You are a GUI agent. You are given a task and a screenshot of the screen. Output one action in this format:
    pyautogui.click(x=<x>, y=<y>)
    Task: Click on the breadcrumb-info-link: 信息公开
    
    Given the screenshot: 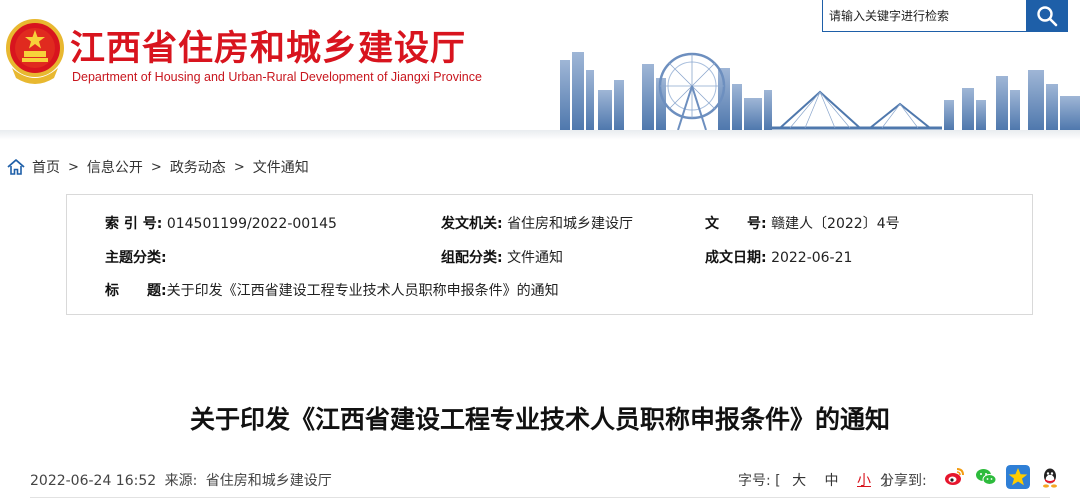 What is the action you would take?
    pyautogui.click(x=115, y=167)
    